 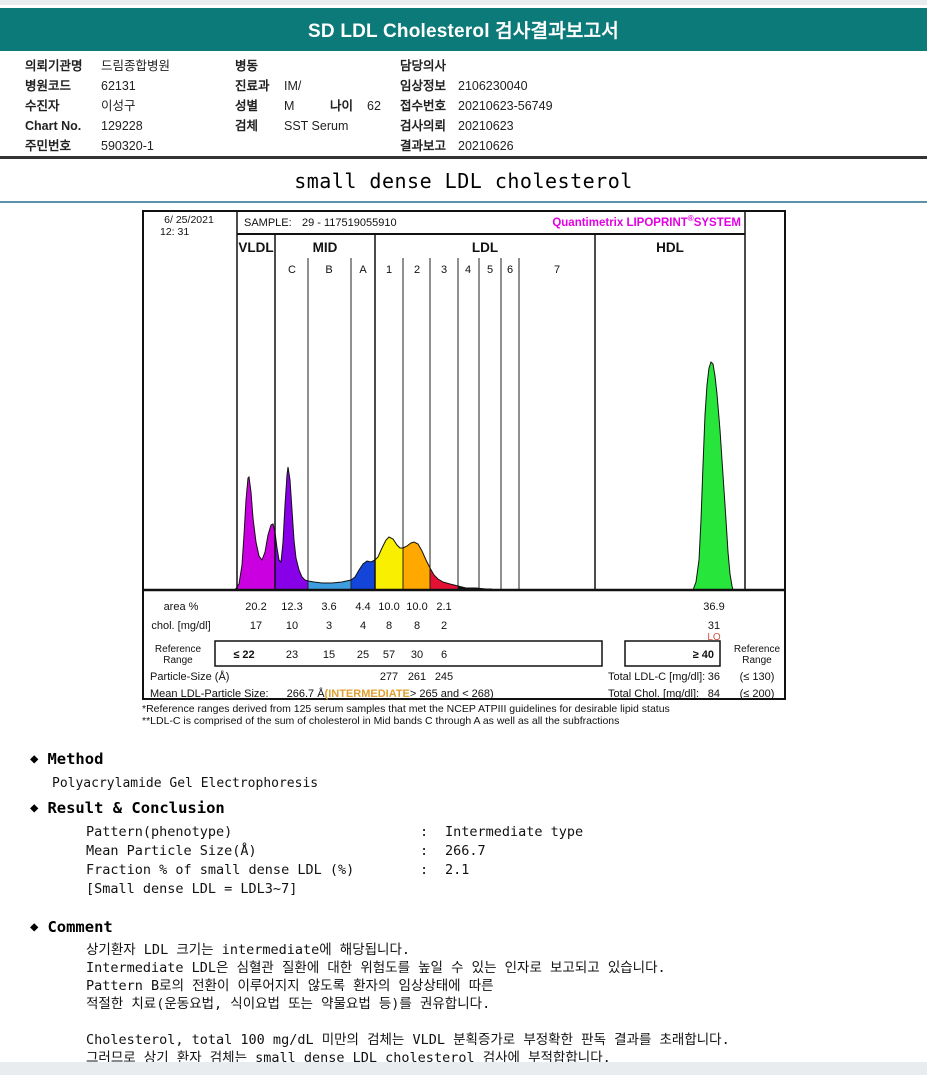 I want to click on particle-size-value: 261, so click(x=417, y=677).